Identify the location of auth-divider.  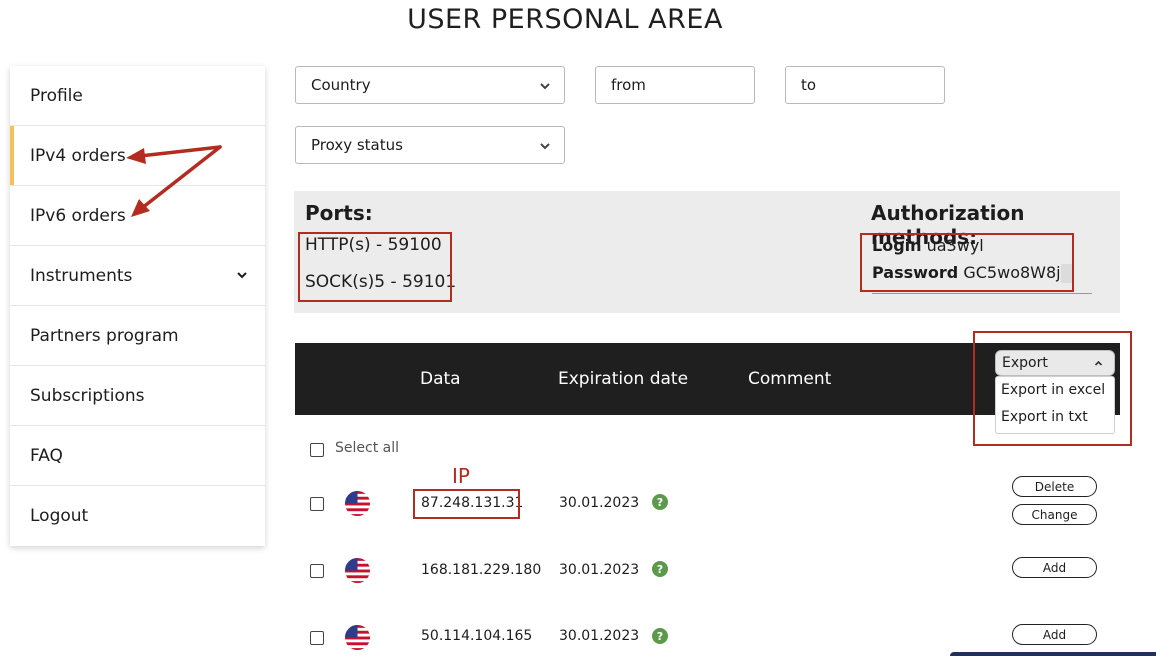
(982, 293).